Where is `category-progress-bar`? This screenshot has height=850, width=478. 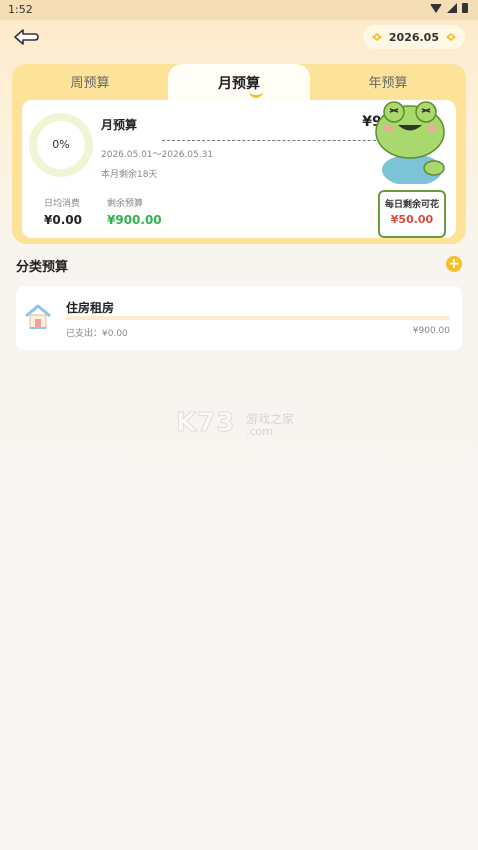
category-progress-bar is located at coordinates (258, 318).